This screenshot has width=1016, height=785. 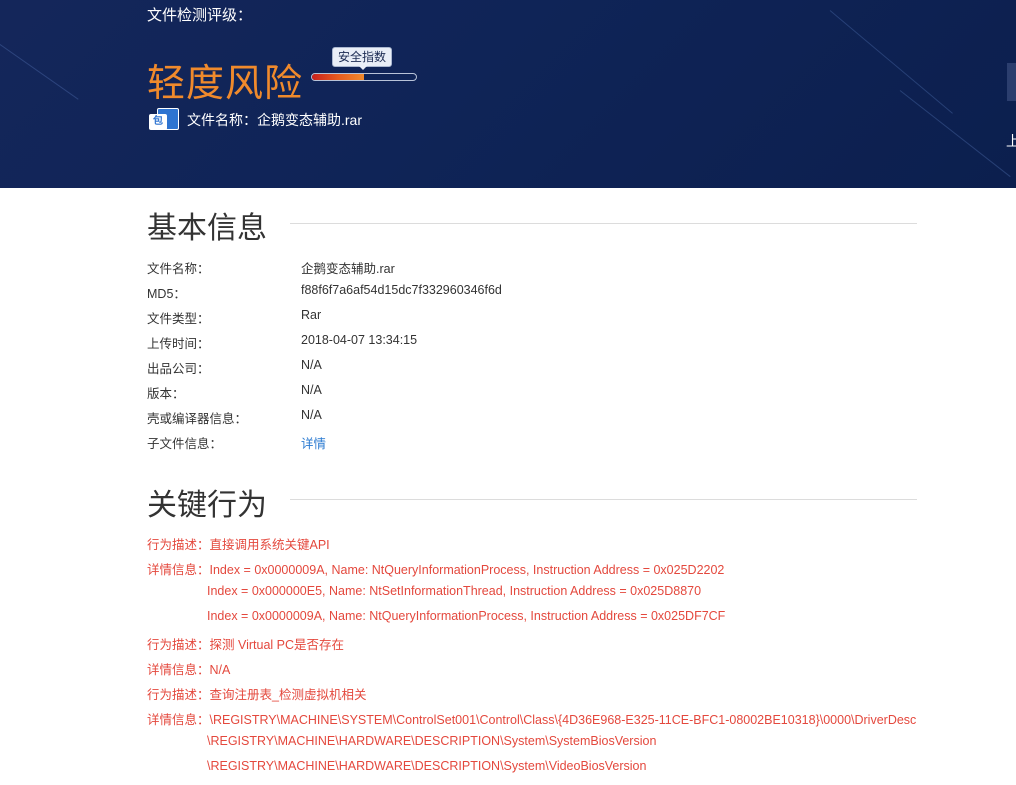 What do you see at coordinates (178, 369) in the screenshot?
I see `info-key: 出品公司：` at bounding box center [178, 369].